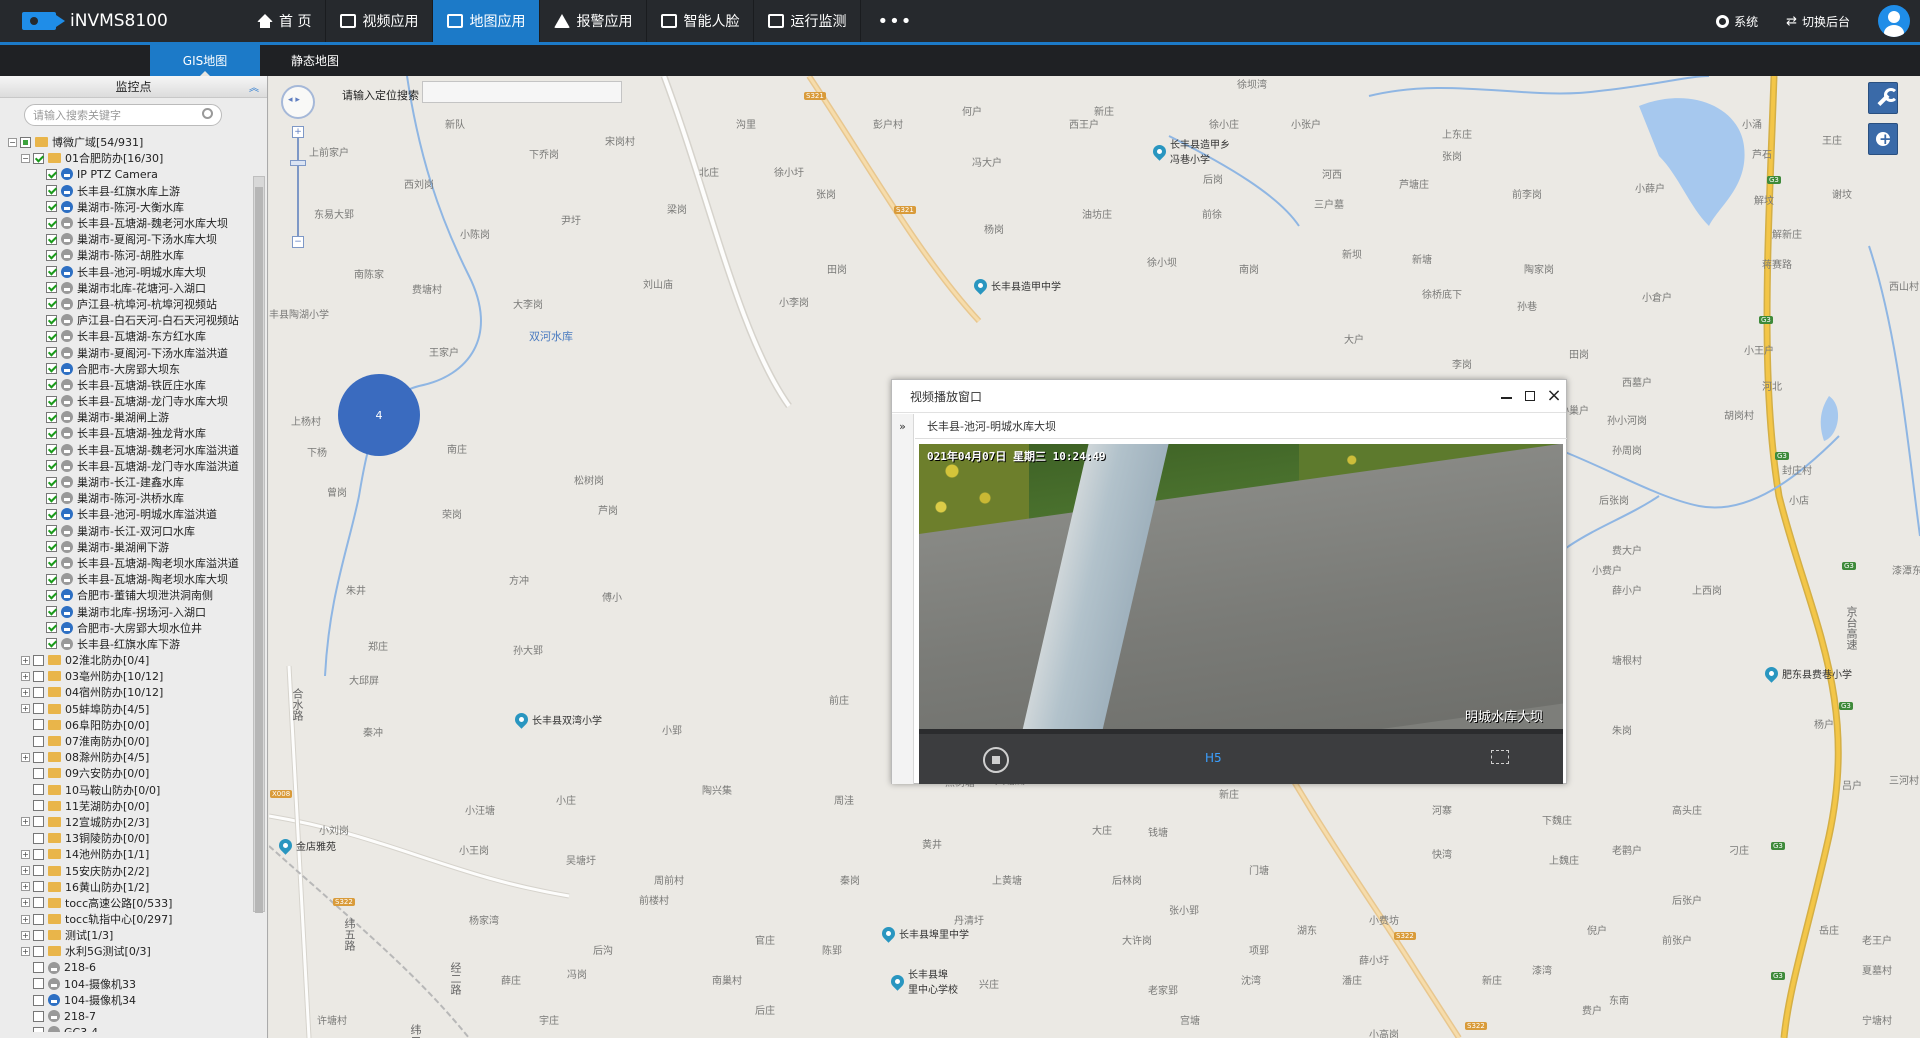  Describe the element at coordinates (130, 806) in the screenshot. I see `tree-item: 11芜湖防办[0/0]` at that location.